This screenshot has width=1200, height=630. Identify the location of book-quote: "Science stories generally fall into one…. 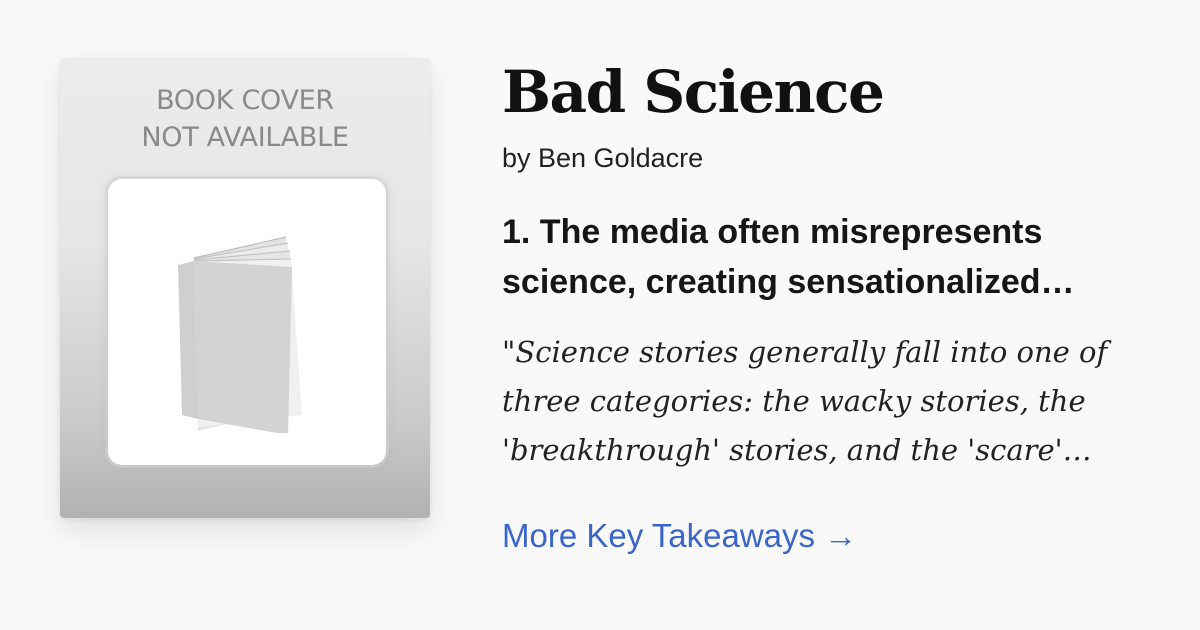
(832, 401).